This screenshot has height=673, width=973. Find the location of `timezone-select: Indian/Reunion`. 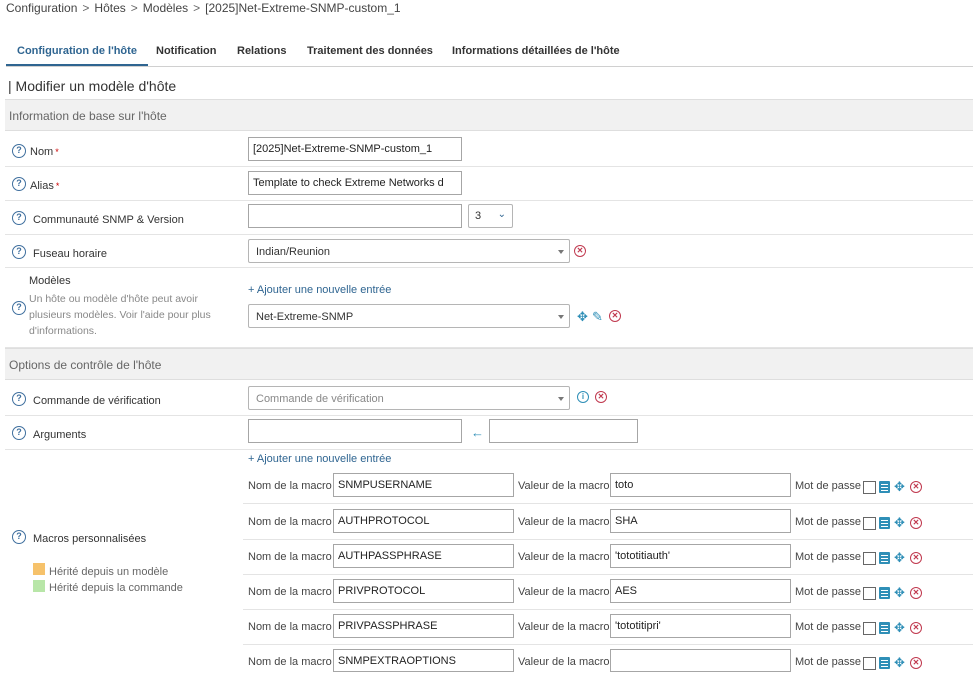

timezone-select: Indian/Reunion is located at coordinates (409, 251).